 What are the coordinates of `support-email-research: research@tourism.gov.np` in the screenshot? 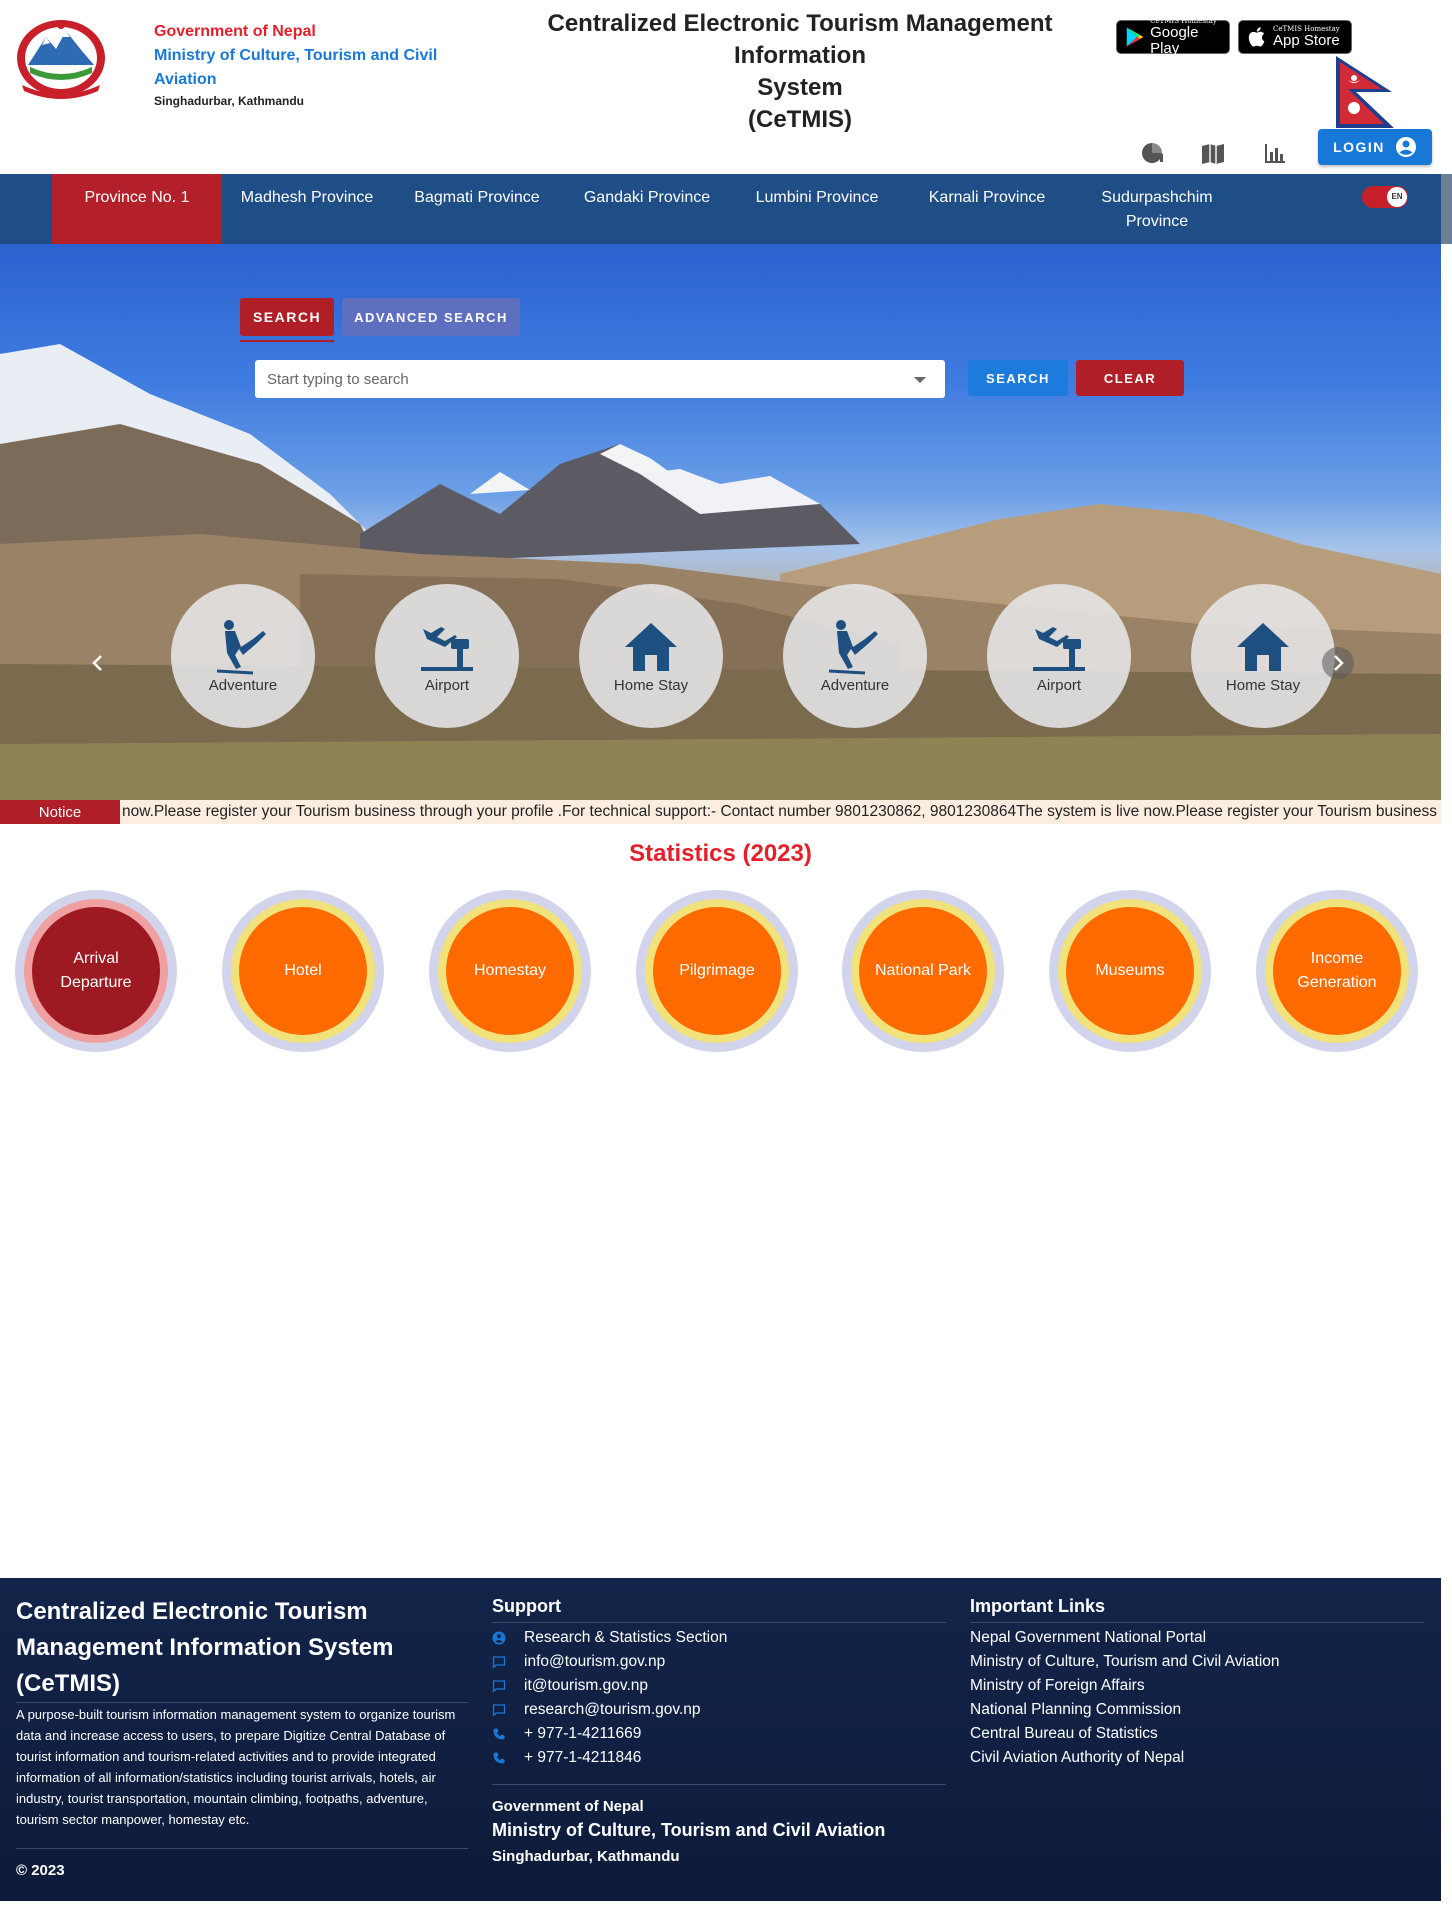 It's located at (596, 1710).